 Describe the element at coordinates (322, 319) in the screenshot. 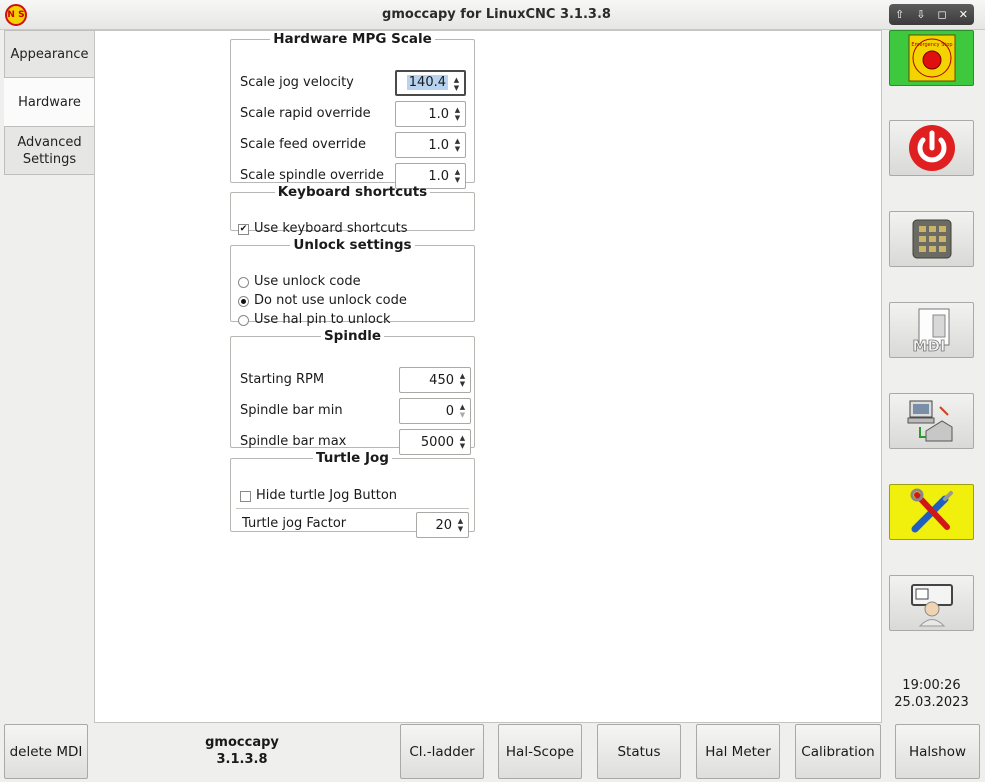

I see `hal-pin-unlock-label: Use hal pin to unlock` at that location.